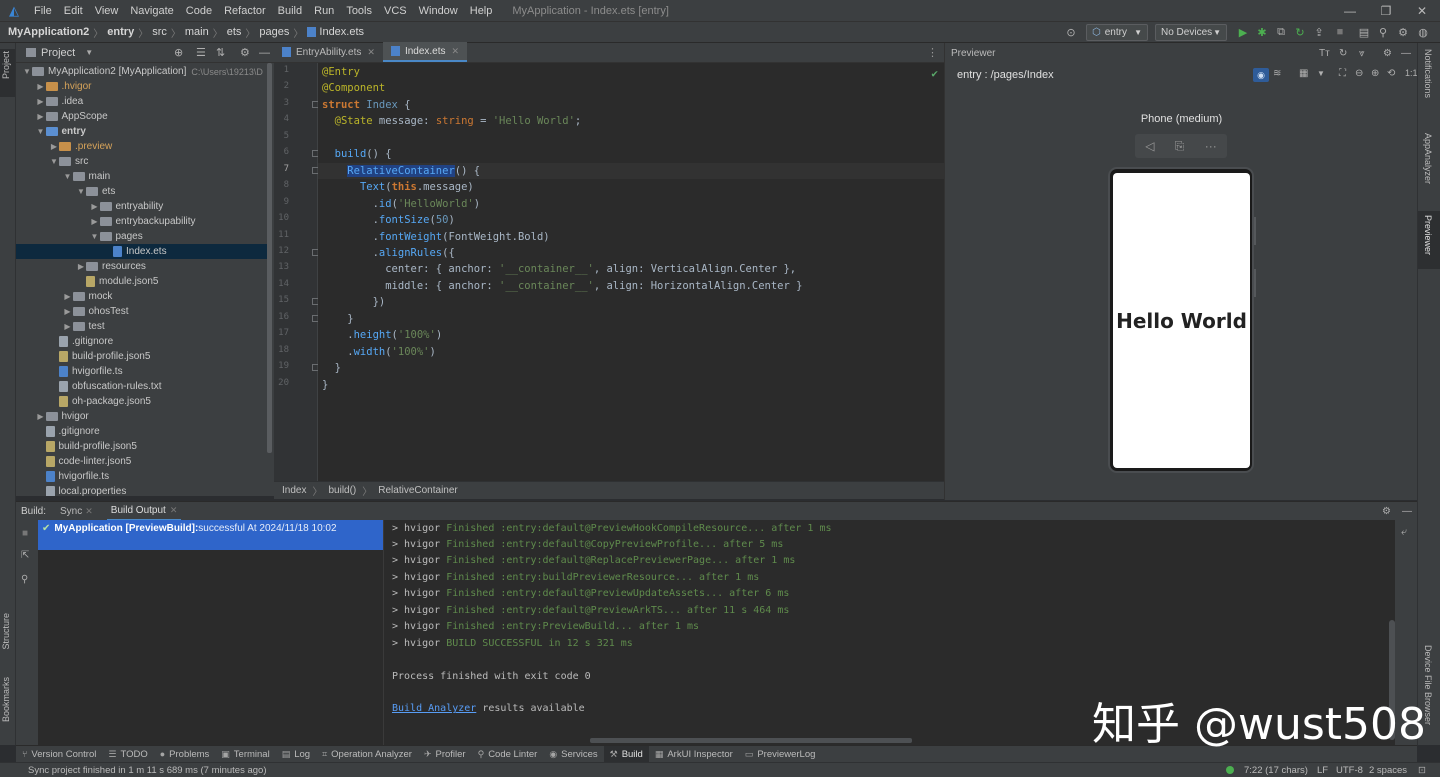 This screenshot has width=1440, height=777. What do you see at coordinates (1349, 770) in the screenshot?
I see `file-encoding: UTF-8` at bounding box center [1349, 770].